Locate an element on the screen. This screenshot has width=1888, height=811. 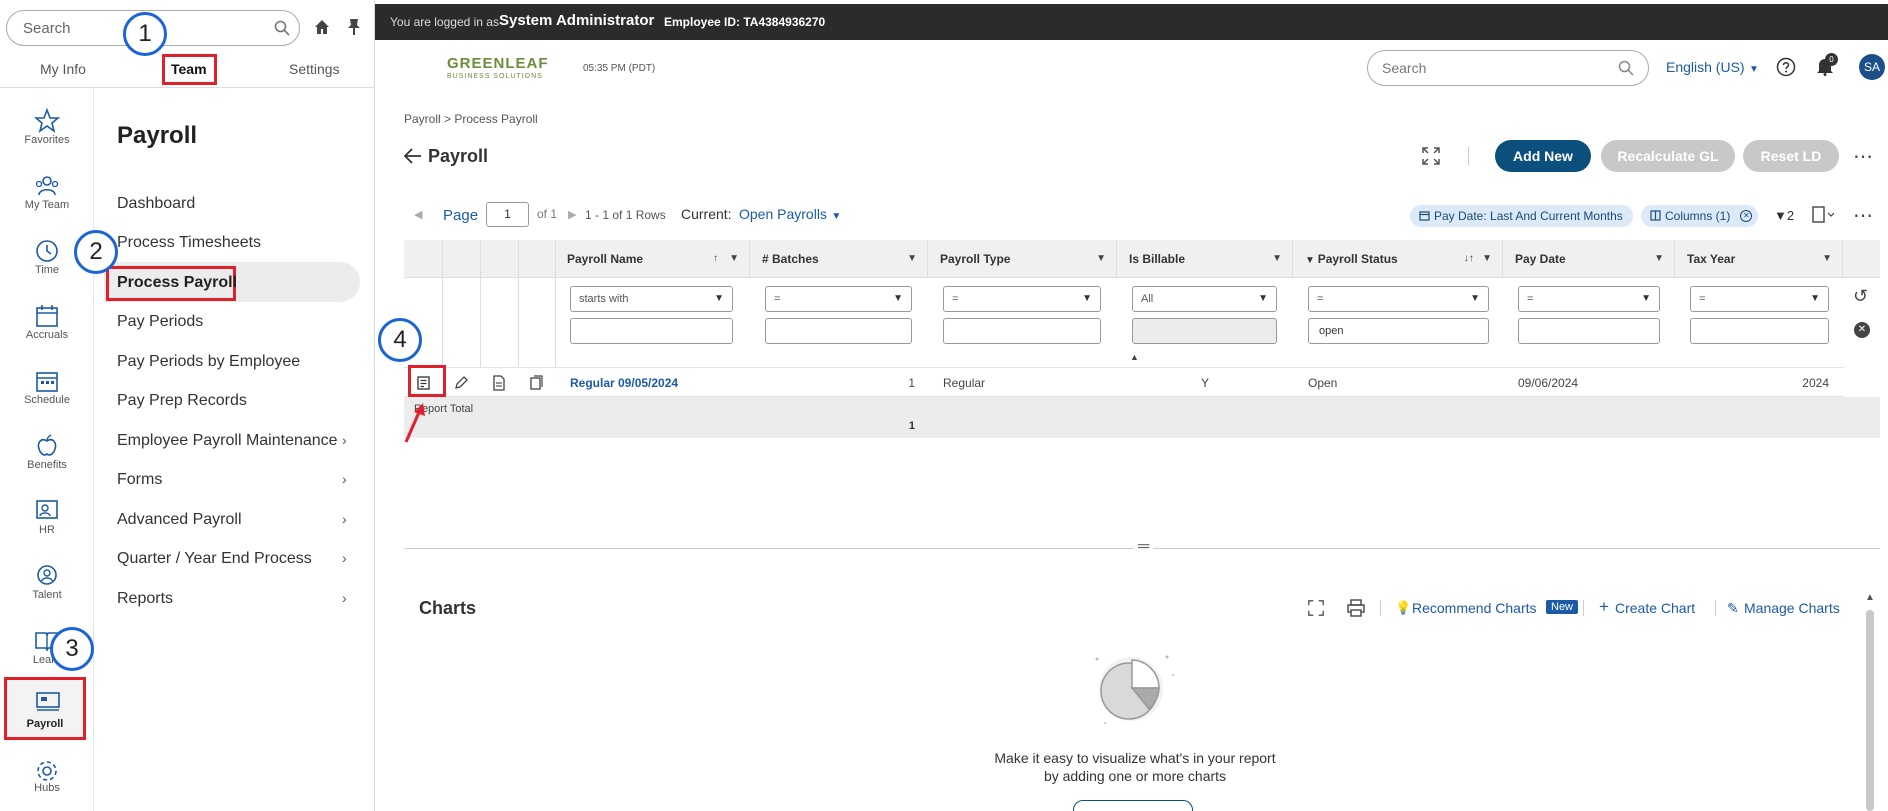
prev-page-icon: ◀ is located at coordinates (418, 214).